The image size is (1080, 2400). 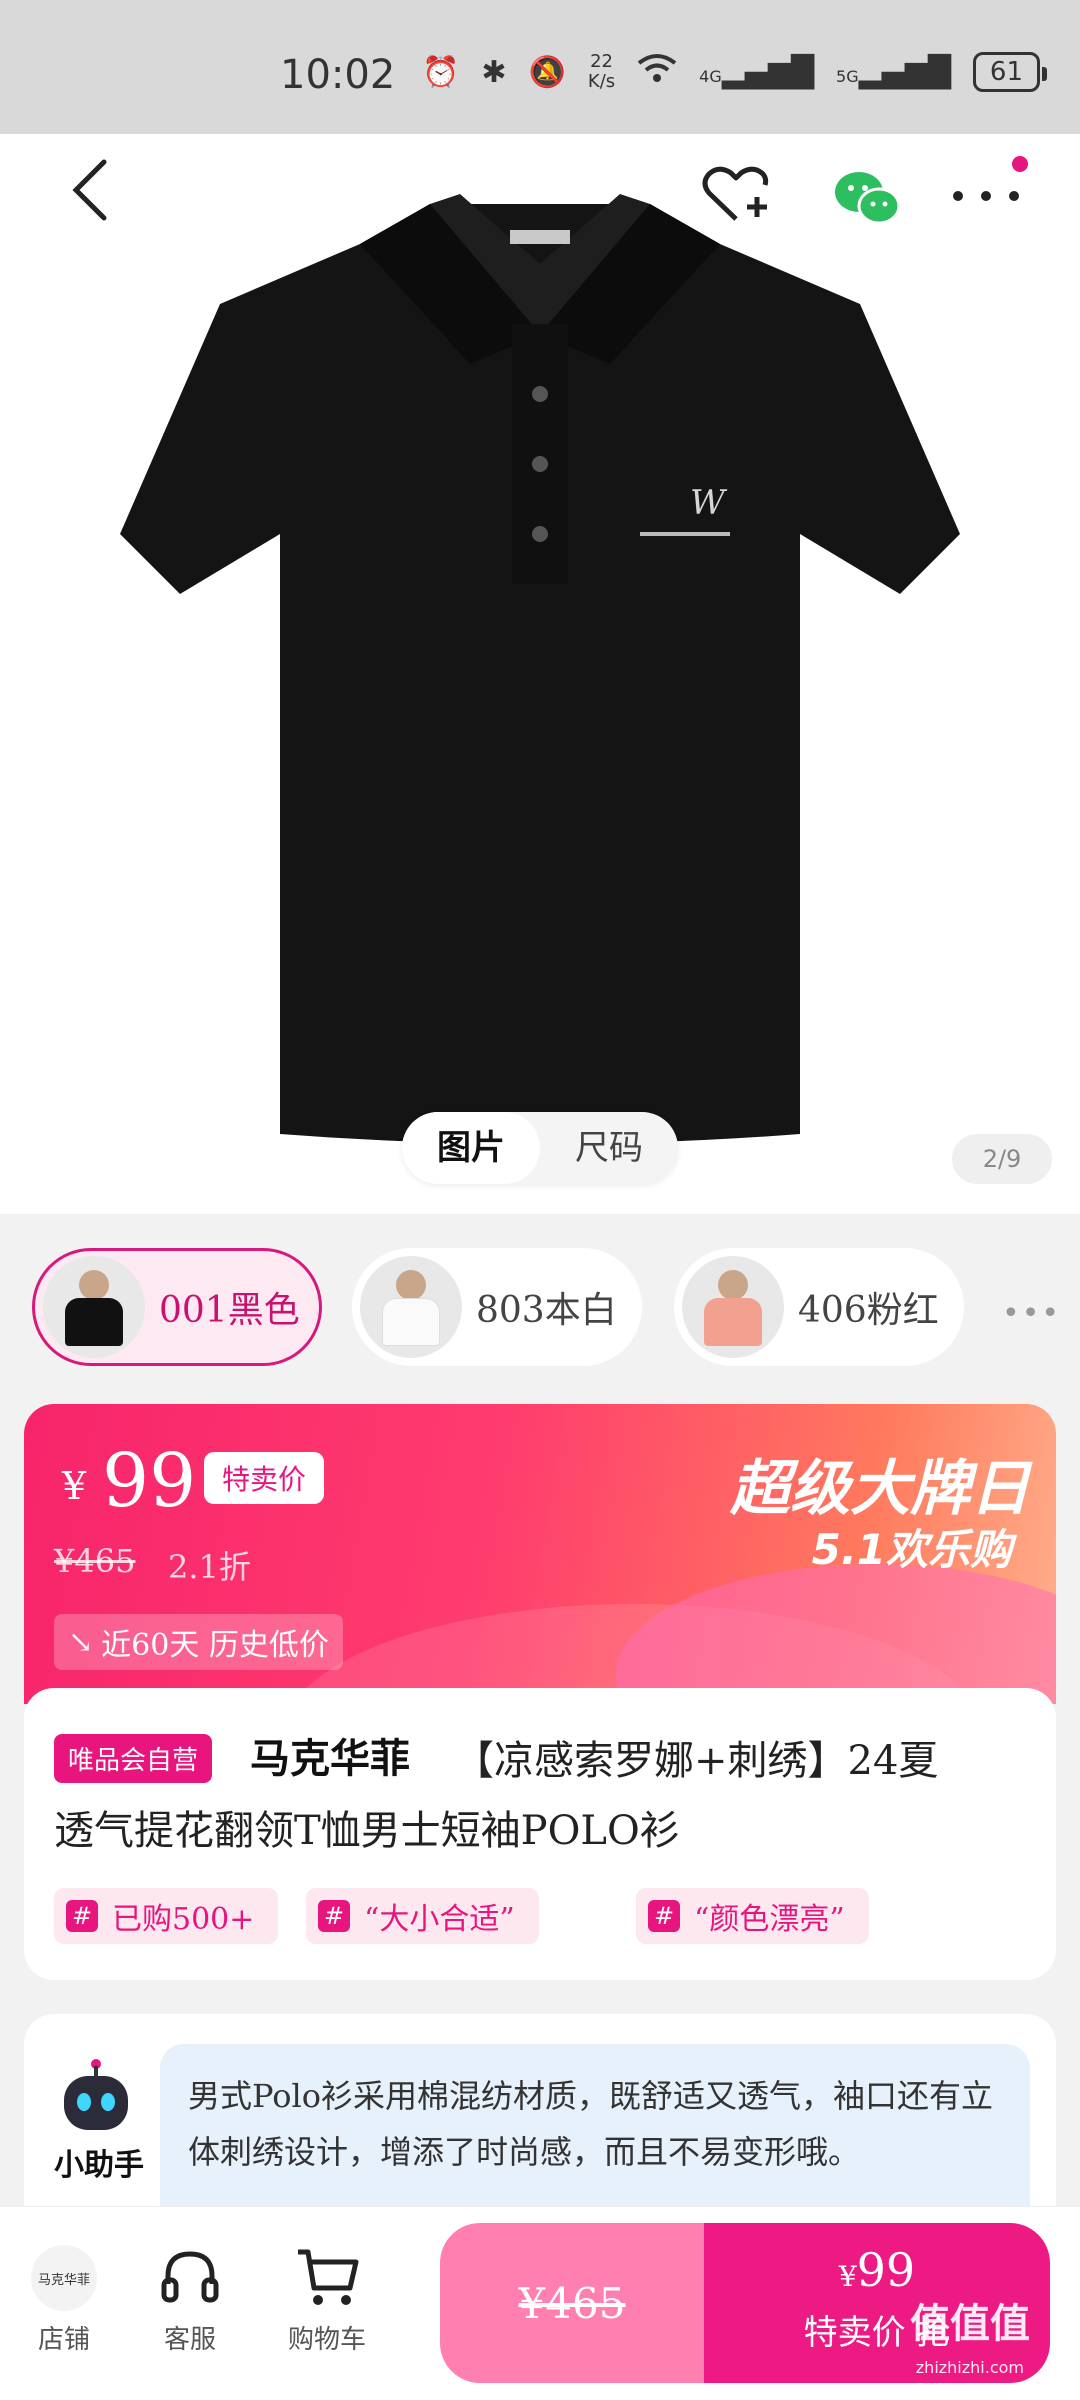 What do you see at coordinates (330, 1755) in the screenshot?
I see `brand-name: 马克华菲` at bounding box center [330, 1755].